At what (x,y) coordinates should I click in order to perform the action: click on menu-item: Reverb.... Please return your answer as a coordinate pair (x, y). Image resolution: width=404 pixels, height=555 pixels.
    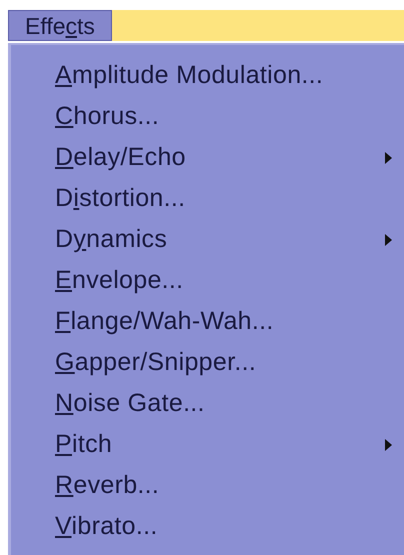
    Looking at the image, I should click on (207, 485).